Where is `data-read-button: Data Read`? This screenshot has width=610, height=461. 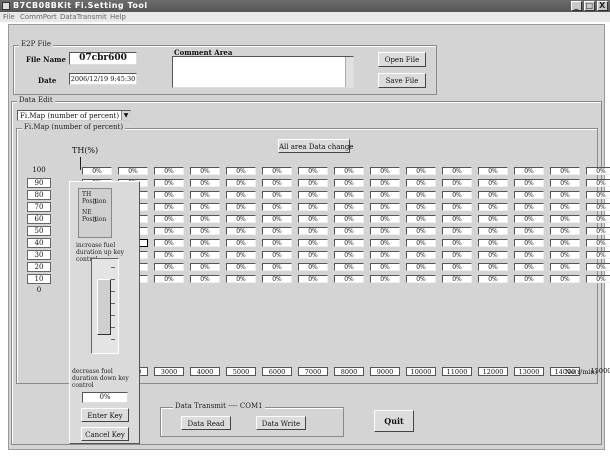
data-read-button: Data Read is located at coordinates (206, 423).